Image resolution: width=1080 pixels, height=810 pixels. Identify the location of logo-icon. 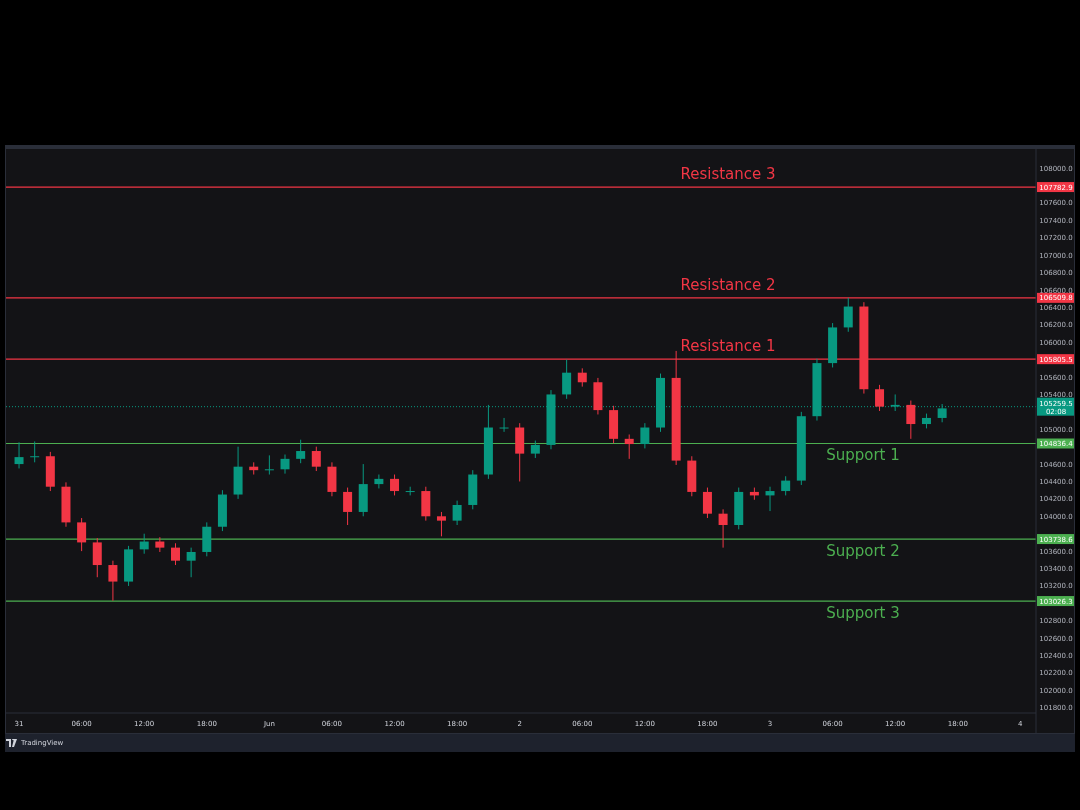
(12, 743).